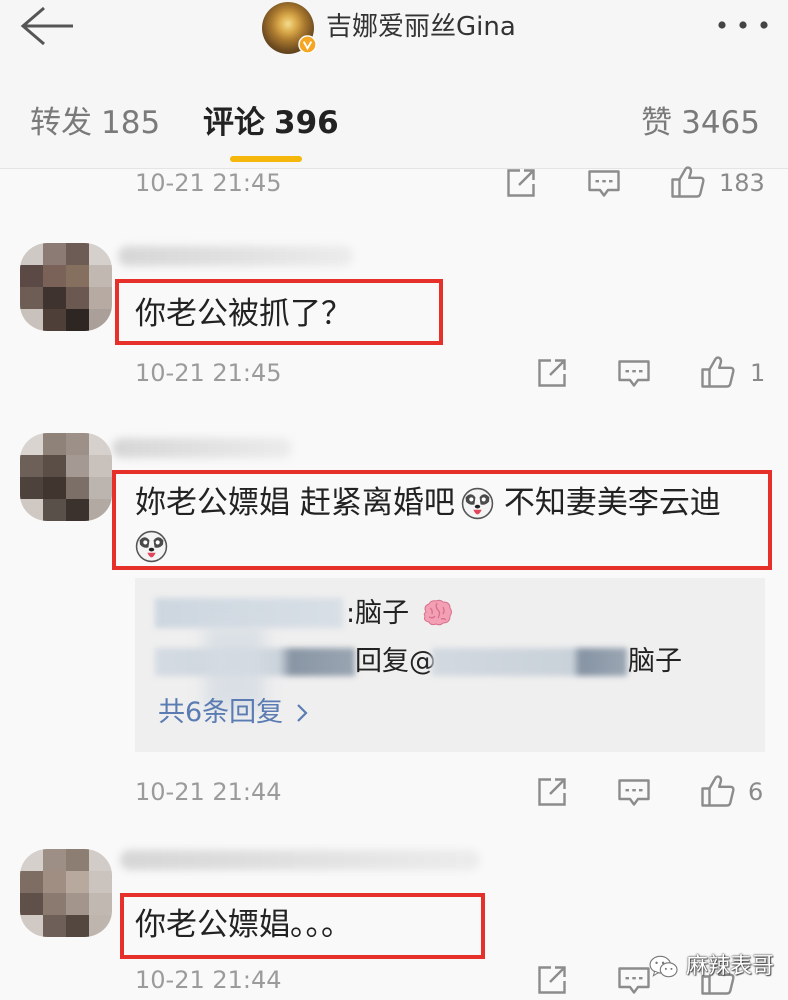 Image resolution: width=788 pixels, height=1000 pixels. I want to click on back-arrow-icon, so click(46, 26).